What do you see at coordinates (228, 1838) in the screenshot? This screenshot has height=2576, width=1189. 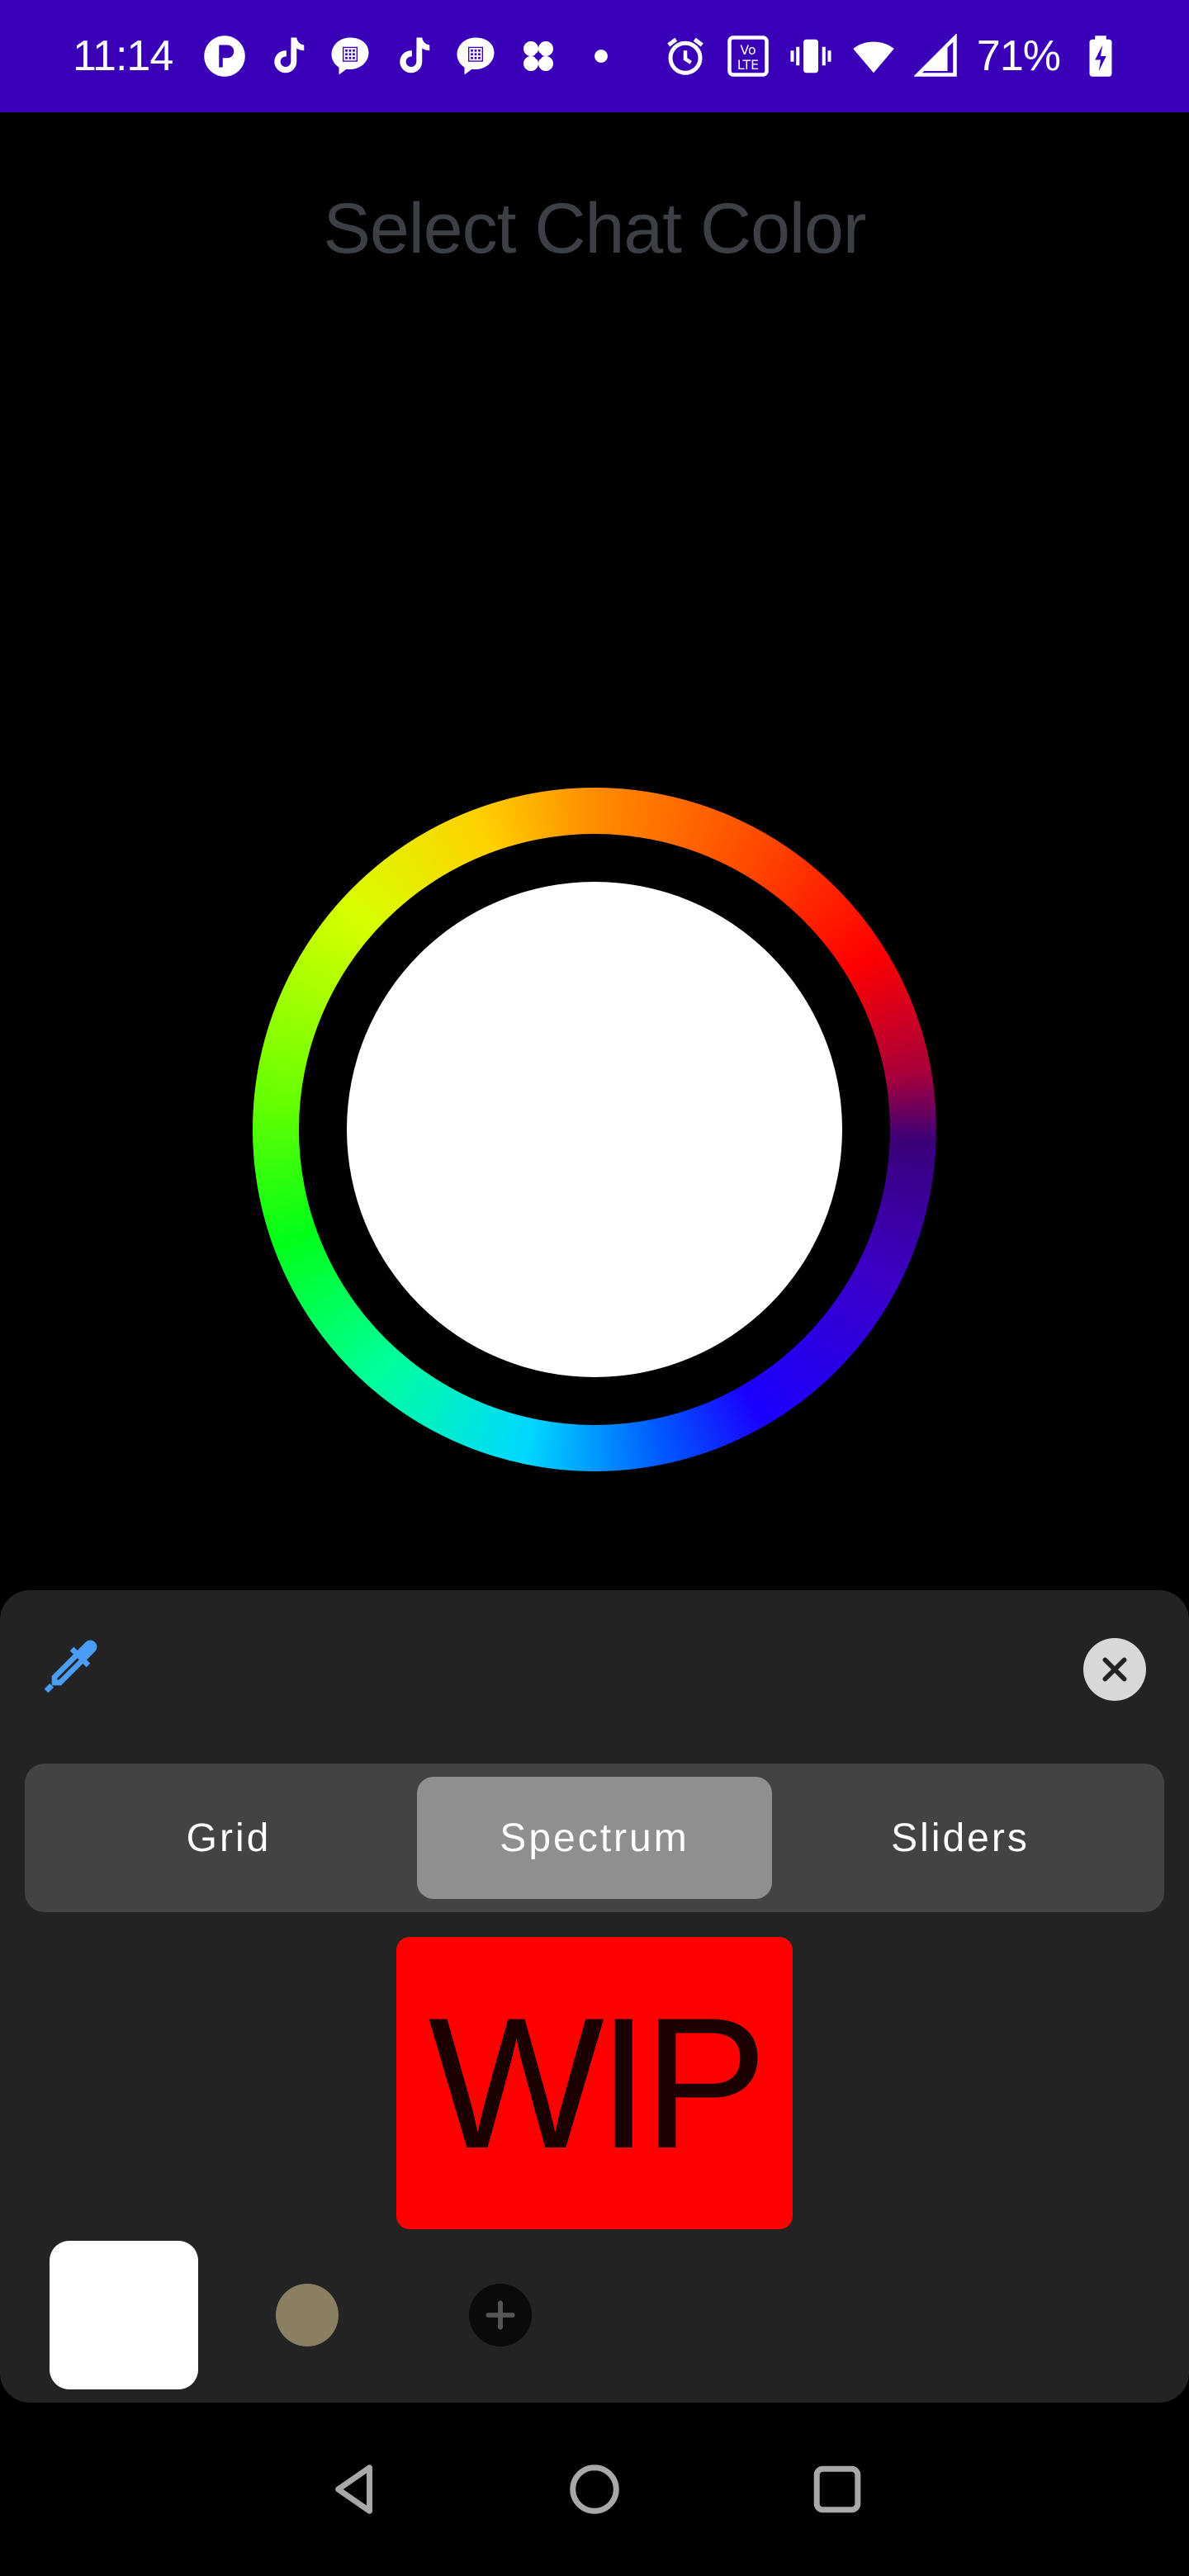 I see `tab-grid: Grid` at bounding box center [228, 1838].